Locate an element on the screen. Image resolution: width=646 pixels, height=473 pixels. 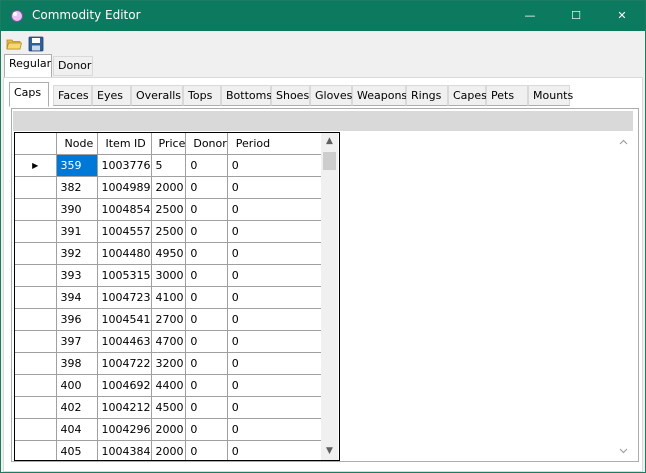
column-header-price: Price is located at coordinates (169, 144).